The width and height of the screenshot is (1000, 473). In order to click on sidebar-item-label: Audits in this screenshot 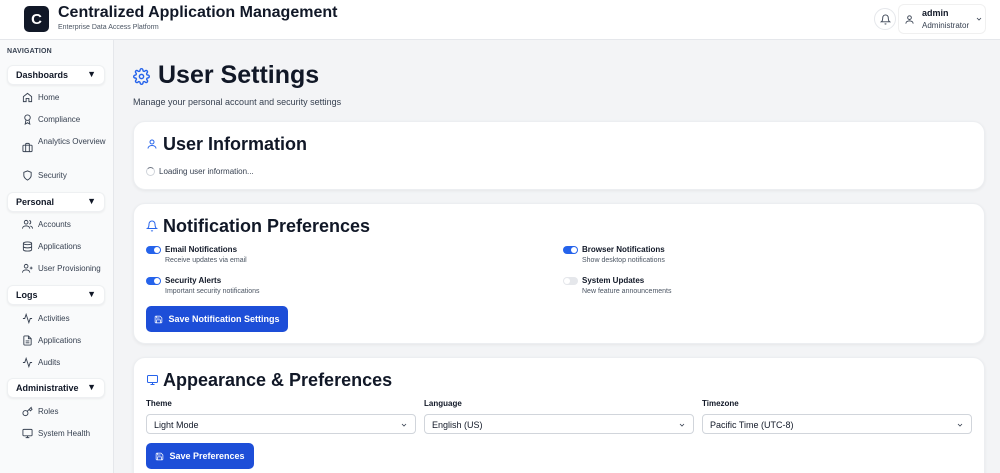, I will do `click(49, 362)`.